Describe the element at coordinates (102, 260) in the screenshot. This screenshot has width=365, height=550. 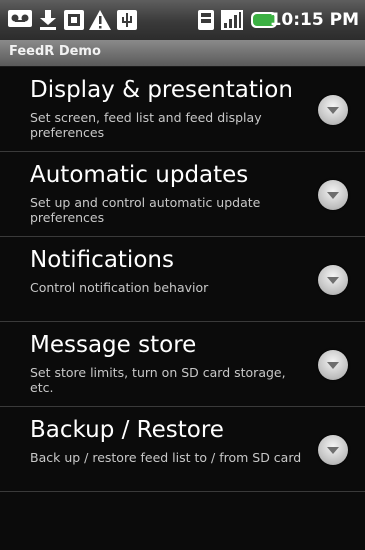
I see `pref-title: Notifications` at that location.